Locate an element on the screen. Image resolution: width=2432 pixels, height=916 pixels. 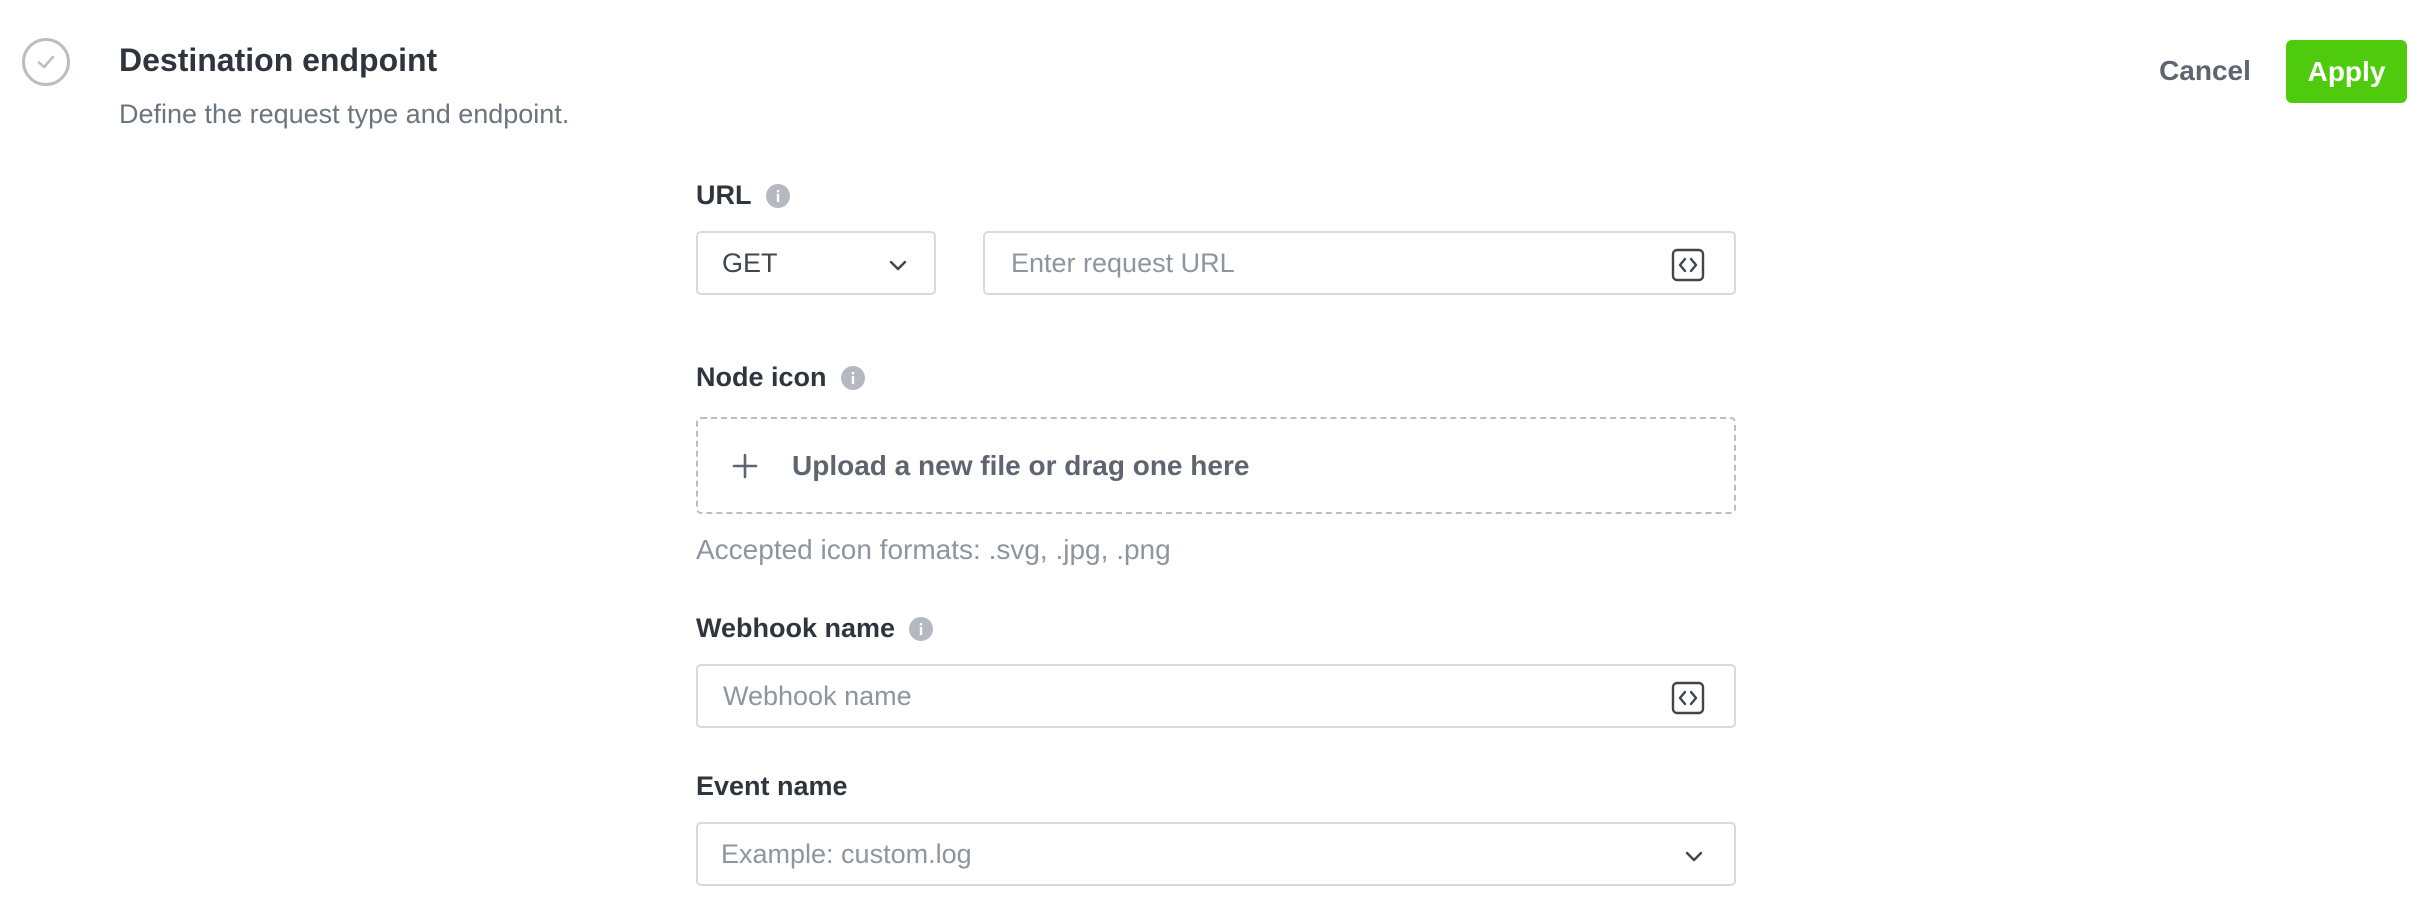
cancel-button: Cancel is located at coordinates (2205, 71).